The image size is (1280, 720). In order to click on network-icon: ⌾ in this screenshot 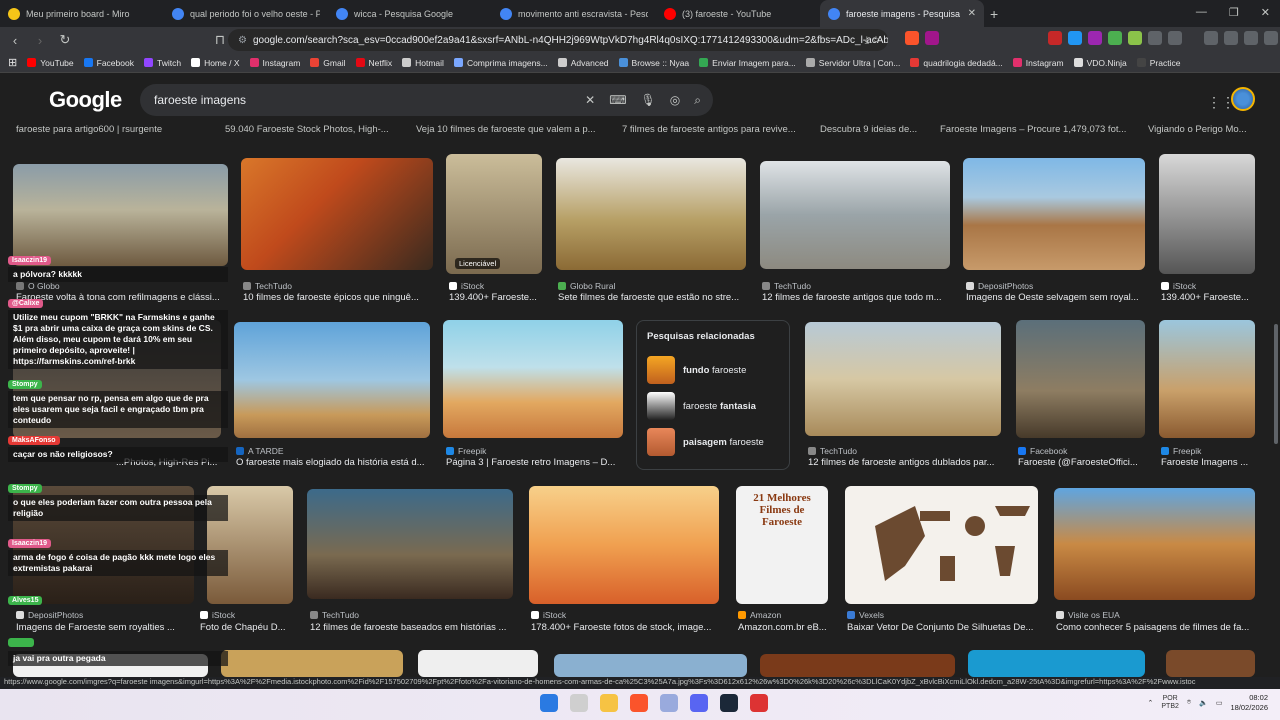, I will do `click(1189, 703)`.